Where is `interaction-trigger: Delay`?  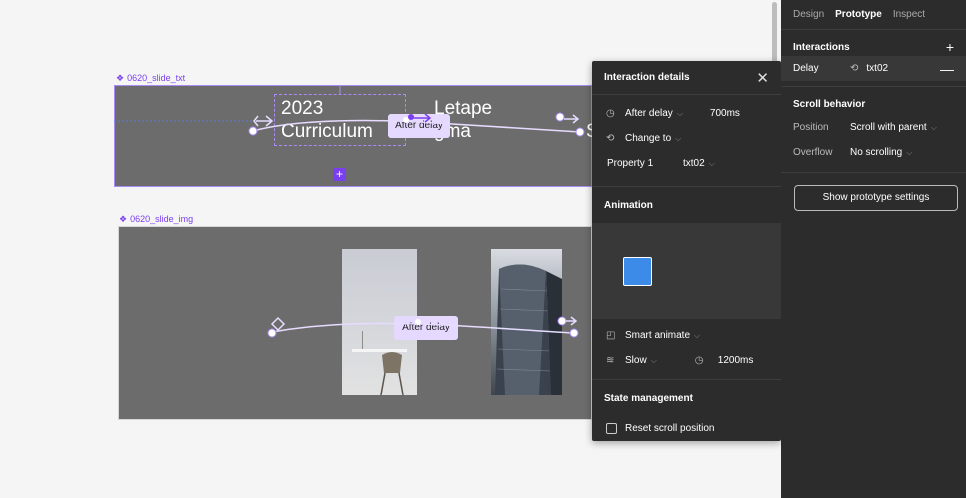 interaction-trigger: Delay is located at coordinates (806, 68).